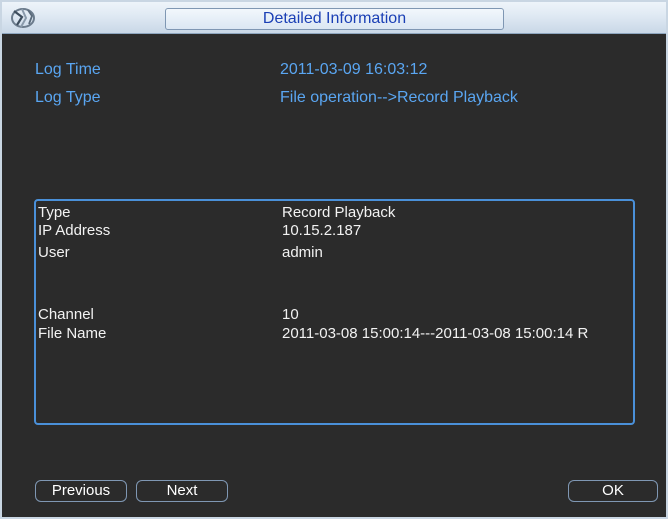  I want to click on log-type-value: File operation-->Record Playback, so click(399, 97).